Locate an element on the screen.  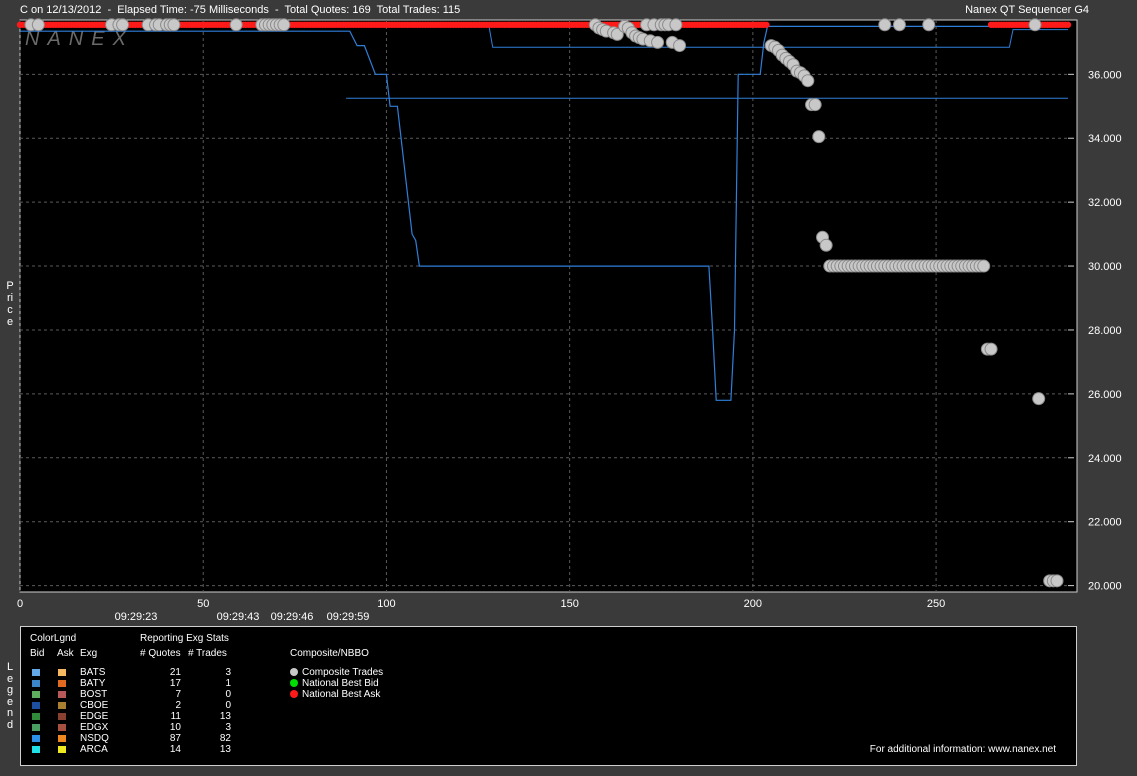
composite-legend-item: Composite Trades is located at coordinates (336, 672).